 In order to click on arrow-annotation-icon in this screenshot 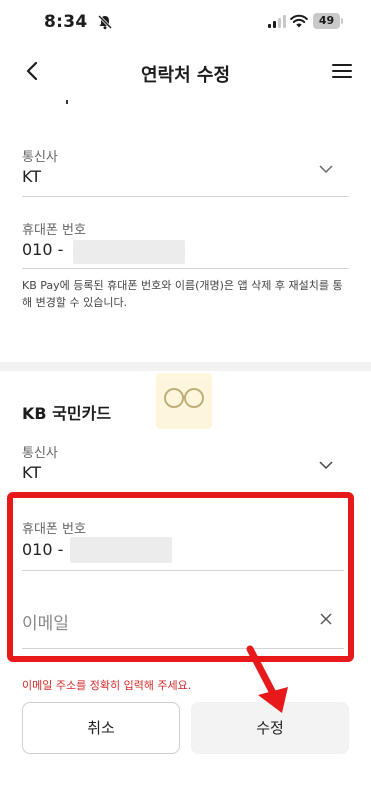, I will do `click(267, 679)`.